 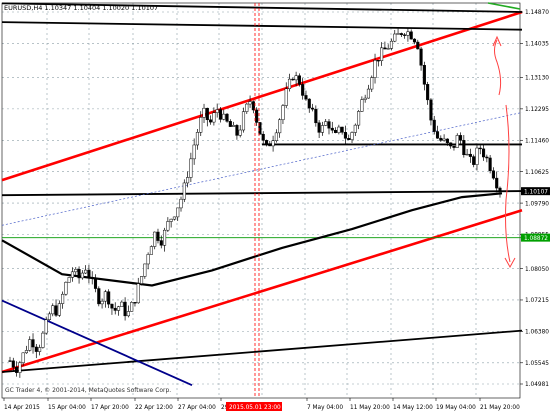 What do you see at coordinates (456, 408) in the screenshot?
I see `time-tick-label: 19 May 04:00` at bounding box center [456, 408].